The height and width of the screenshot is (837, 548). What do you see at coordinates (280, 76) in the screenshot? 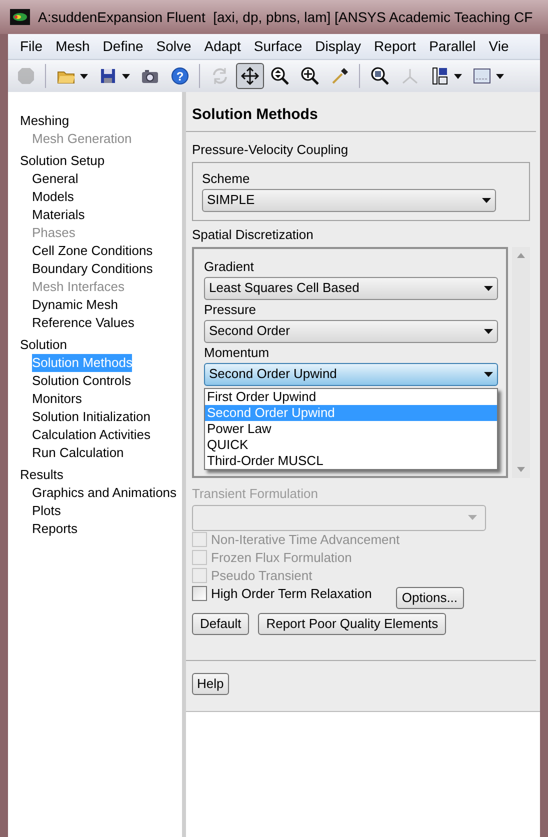
I see `zoom-icon` at bounding box center [280, 76].